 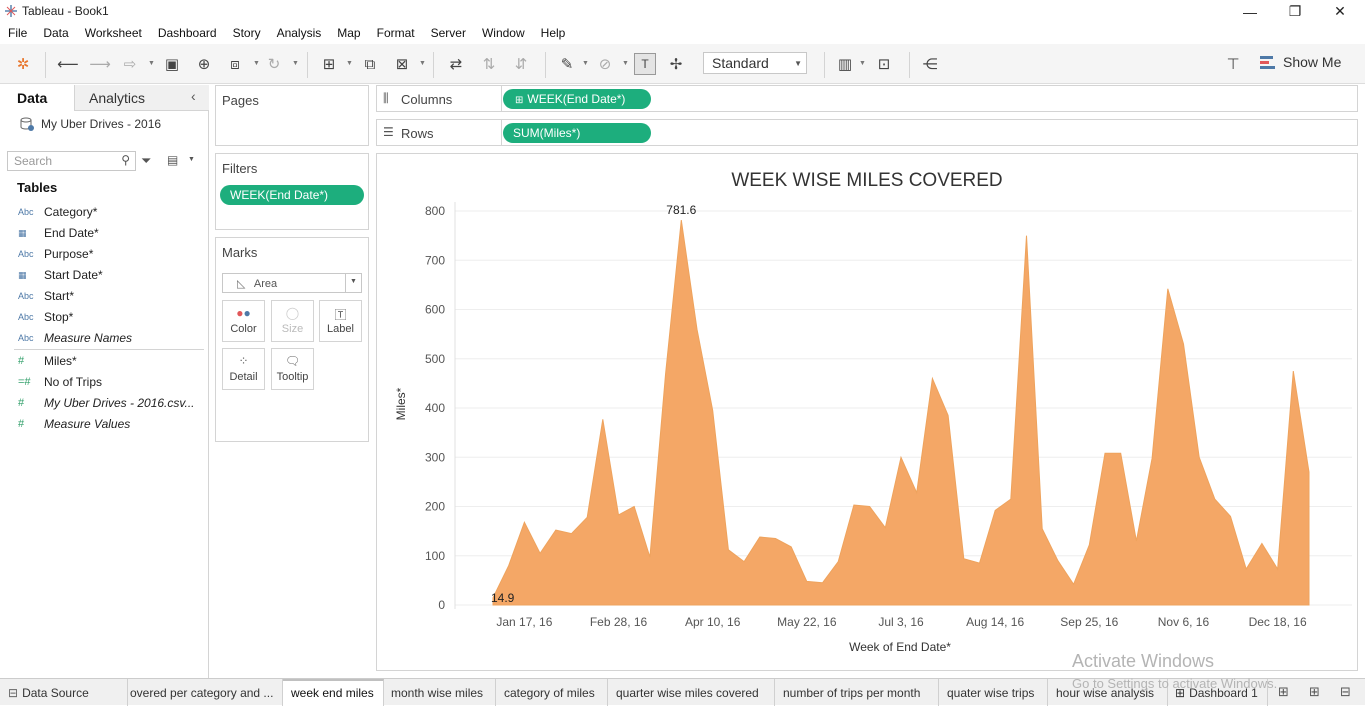 I want to click on data-source-item: My Uber Drives - 2016, so click(x=90, y=124).